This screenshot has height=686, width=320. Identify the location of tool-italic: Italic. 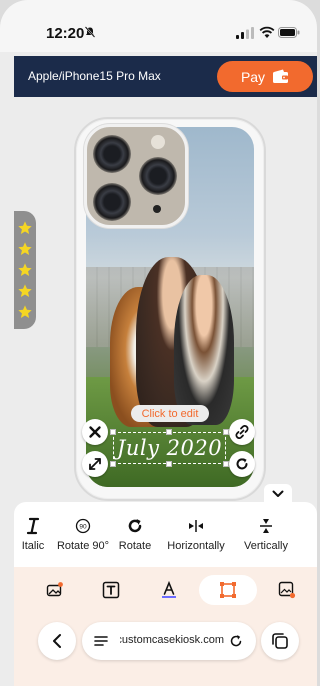
(33, 534).